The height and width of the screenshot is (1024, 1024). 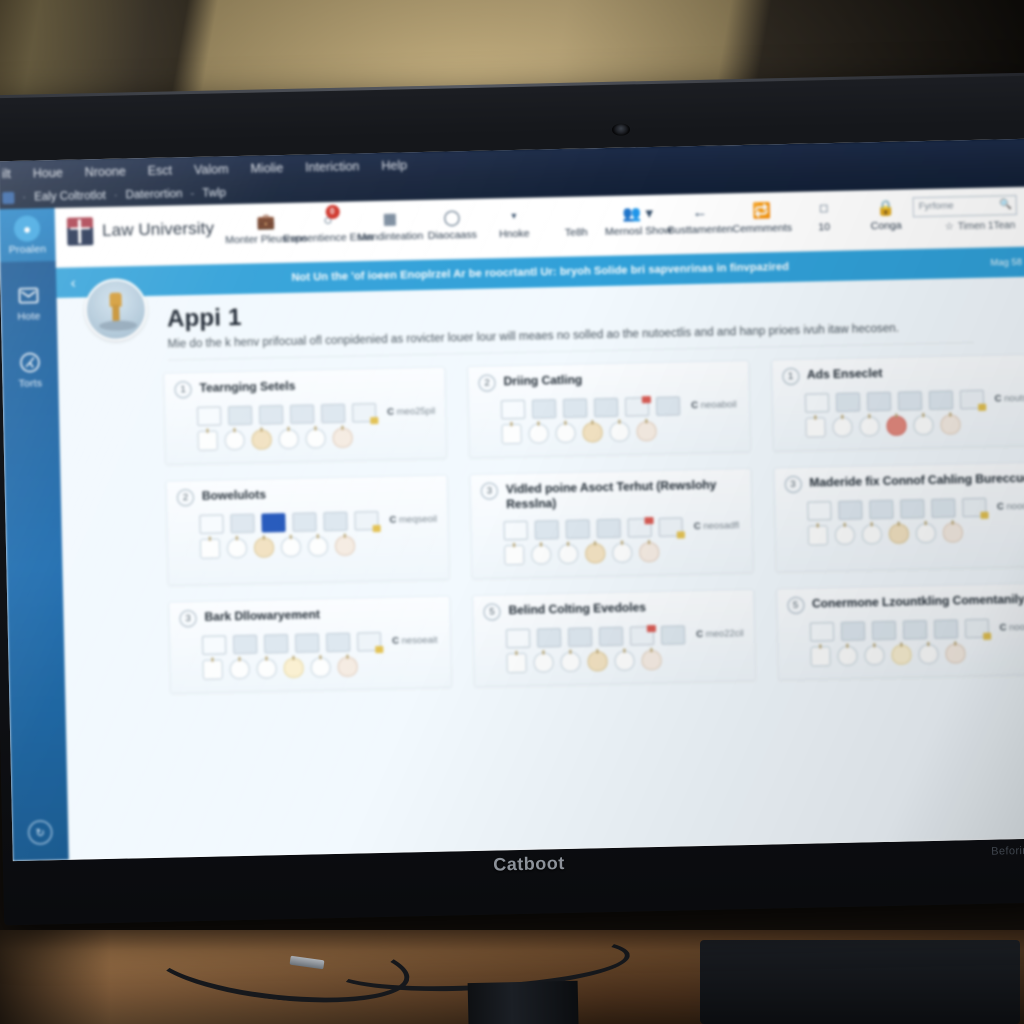 I want to click on nav-extra-hnoke: ▾ Hnoke, so click(x=514, y=222).